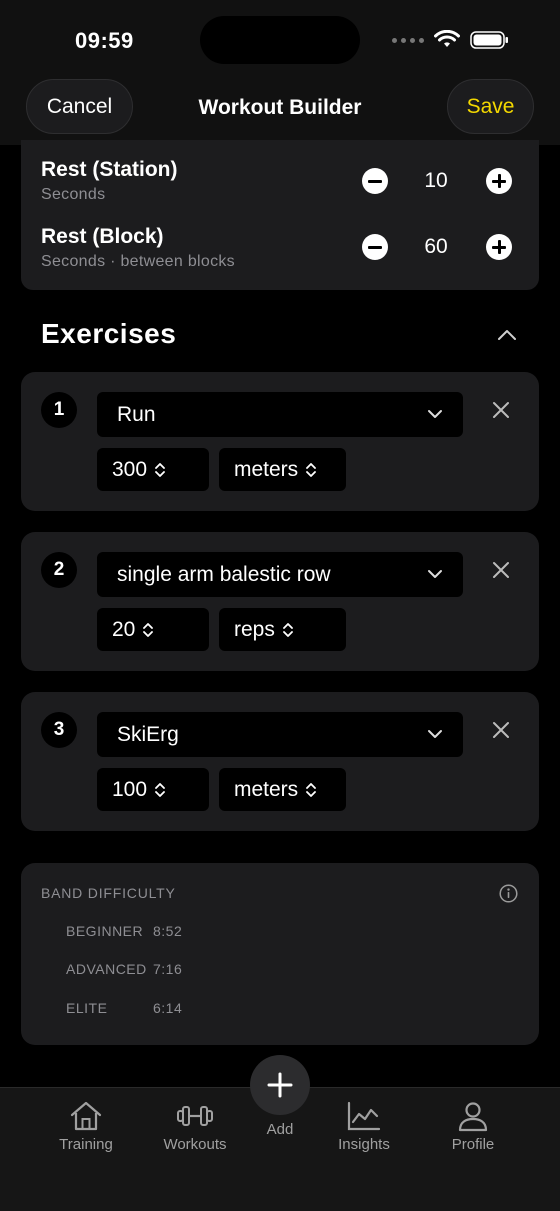  I want to click on tab-insights-label: Insights, so click(364, 1144).